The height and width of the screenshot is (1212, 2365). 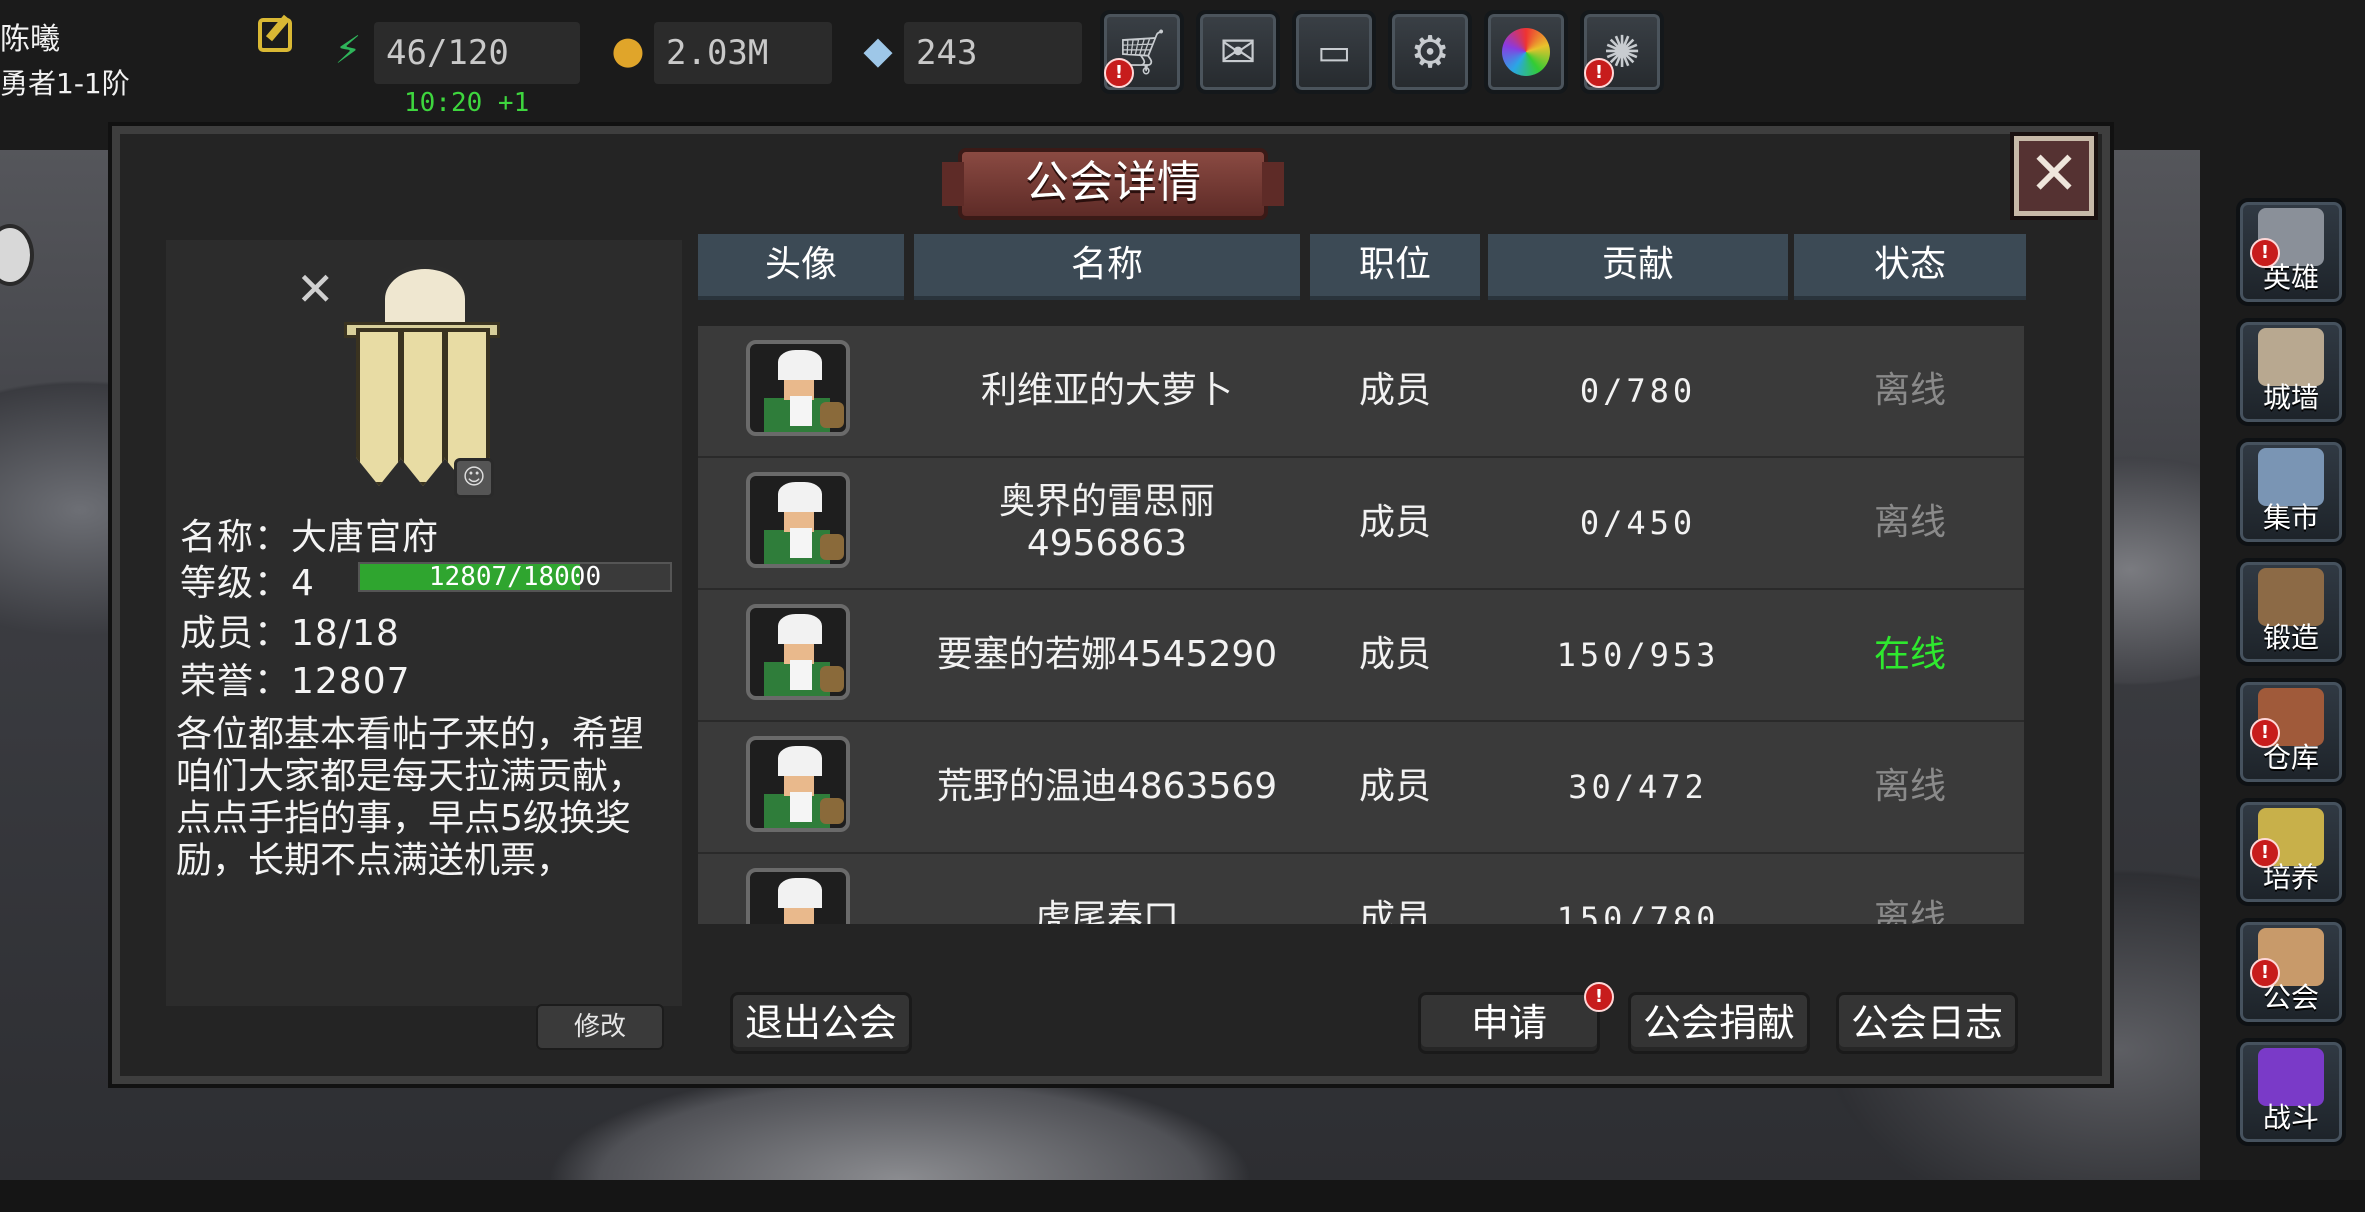 What do you see at coordinates (30, 39) in the screenshot?
I see `player-name: 陈曦` at bounding box center [30, 39].